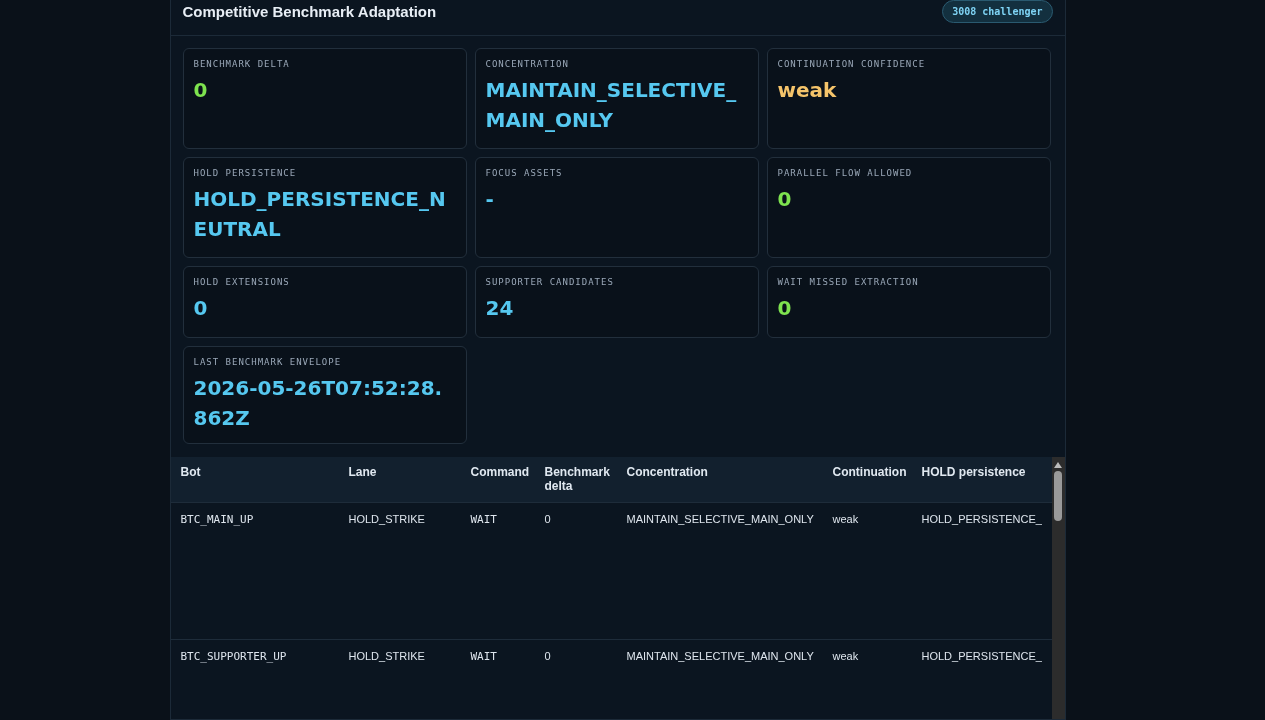  I want to click on column-header: Concentration, so click(667, 472).